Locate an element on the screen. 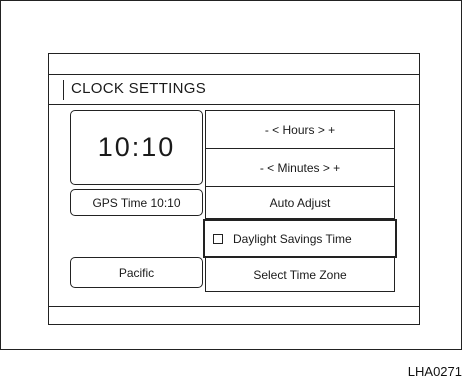 Image resolution: width=464 pixels, height=384 pixels. daylight-savings-label: Daylight Savings Time is located at coordinates (292, 238).